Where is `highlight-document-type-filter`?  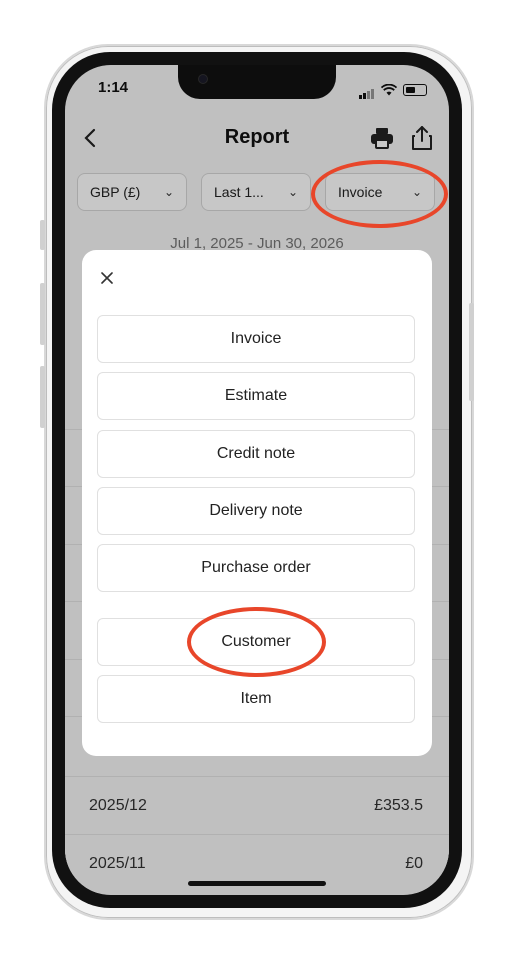 highlight-document-type-filter is located at coordinates (379, 194).